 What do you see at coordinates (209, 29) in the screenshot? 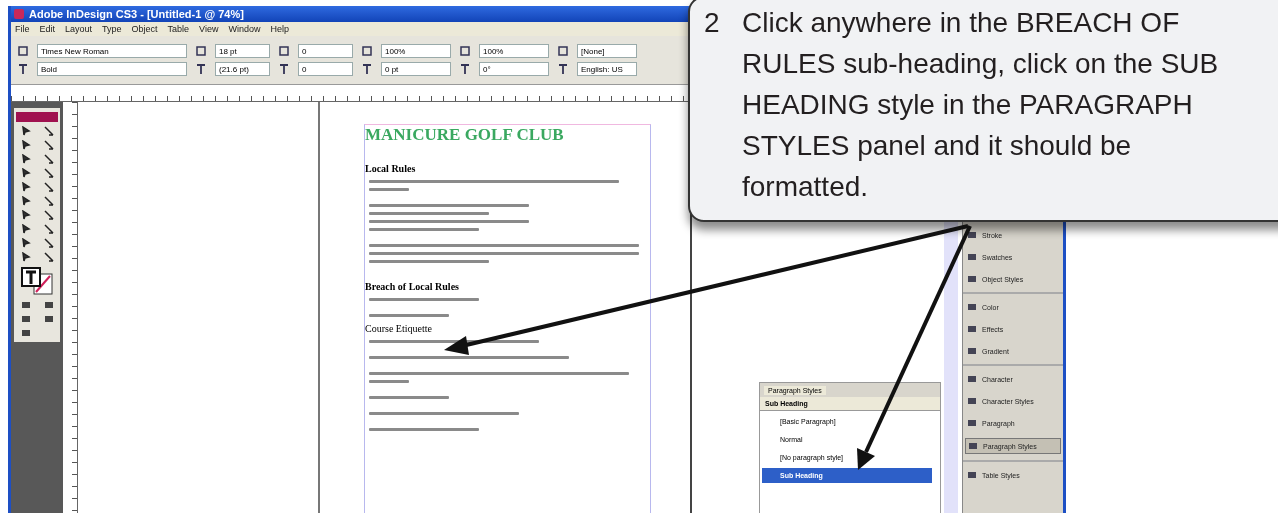
I see `menu-item: View` at bounding box center [209, 29].